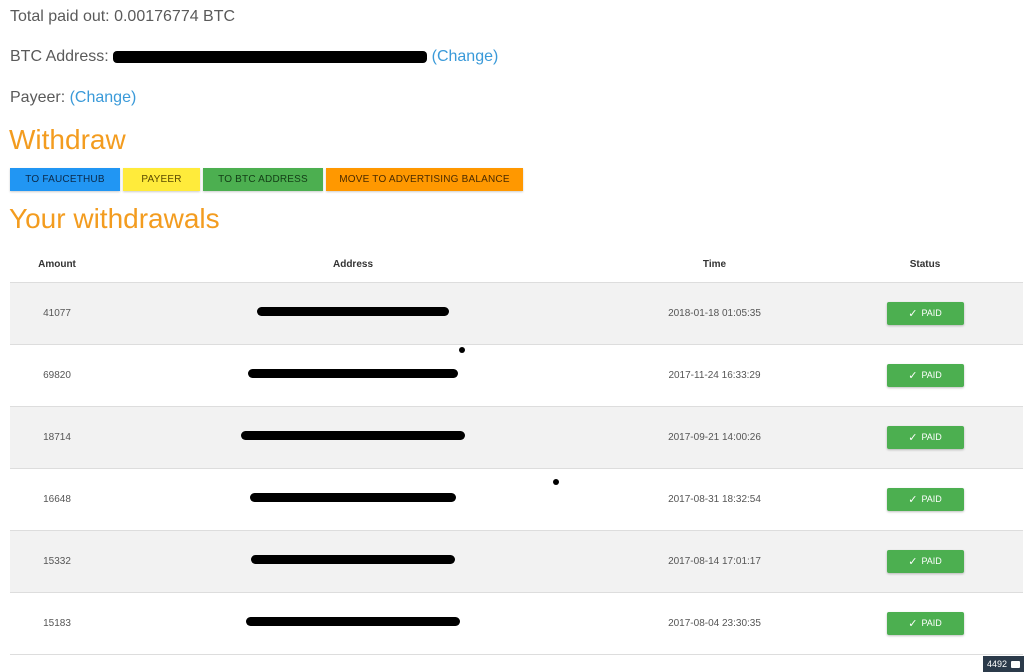  What do you see at coordinates (60, 16) in the screenshot?
I see `total-paid-label: Total paid out:` at bounding box center [60, 16].